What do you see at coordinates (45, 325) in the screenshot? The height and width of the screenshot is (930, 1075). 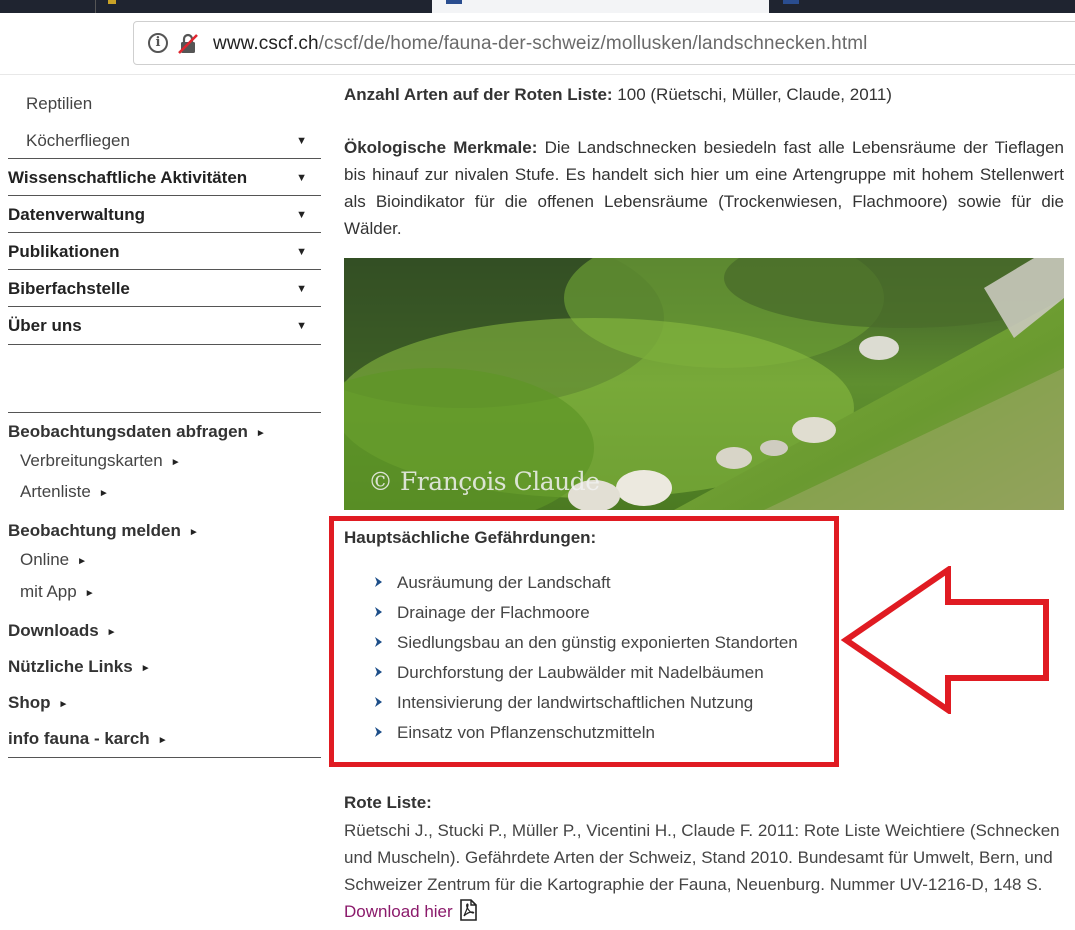 I see `sidebar-item-label: Über uns` at bounding box center [45, 325].